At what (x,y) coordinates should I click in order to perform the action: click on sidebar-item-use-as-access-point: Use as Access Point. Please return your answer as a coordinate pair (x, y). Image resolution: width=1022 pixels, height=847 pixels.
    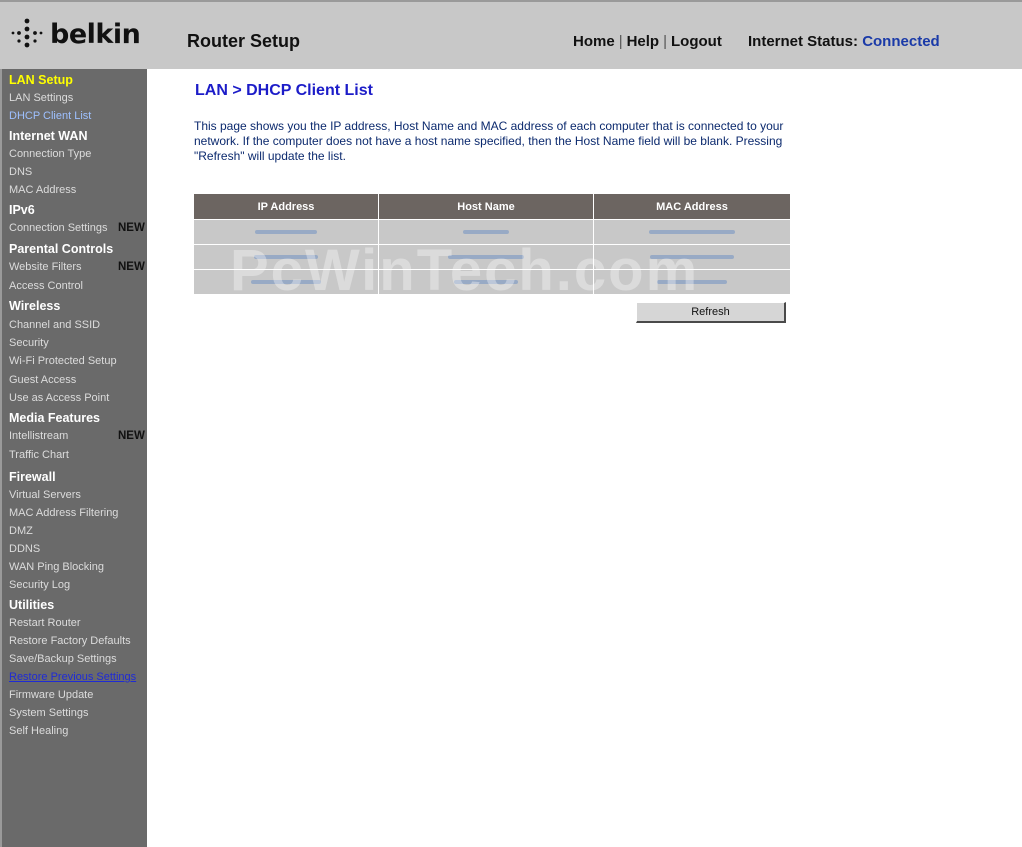
    Looking at the image, I should click on (59, 398).